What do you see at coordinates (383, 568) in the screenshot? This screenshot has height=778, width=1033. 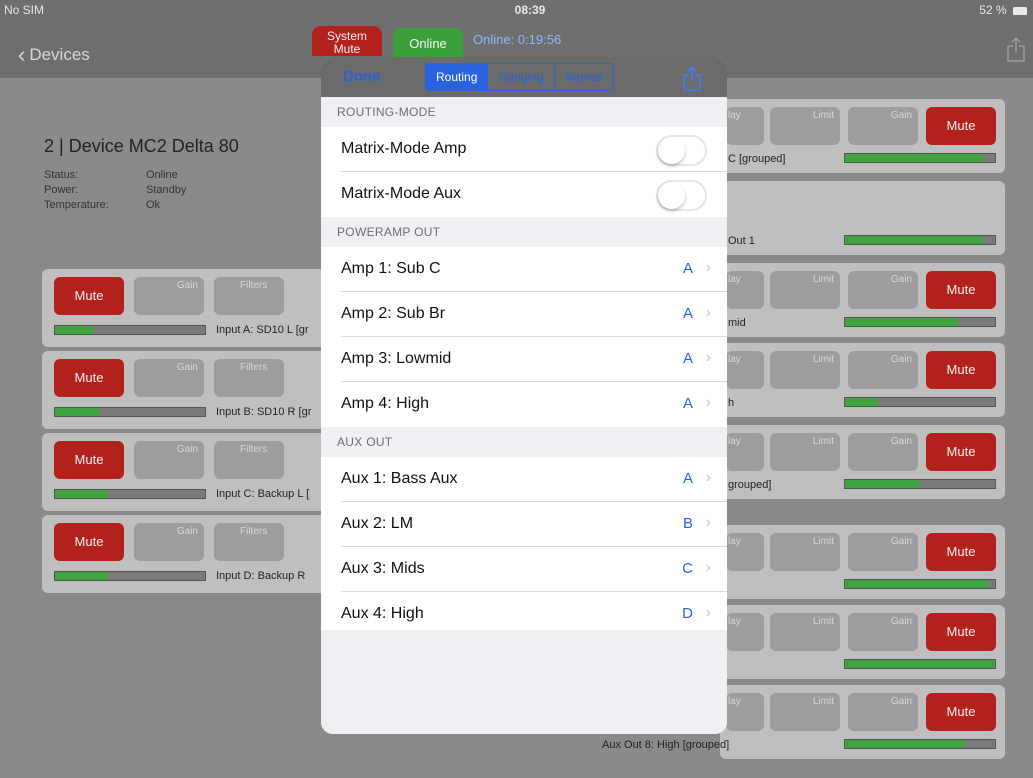 I see `row-label: Aux 3: Mids` at bounding box center [383, 568].